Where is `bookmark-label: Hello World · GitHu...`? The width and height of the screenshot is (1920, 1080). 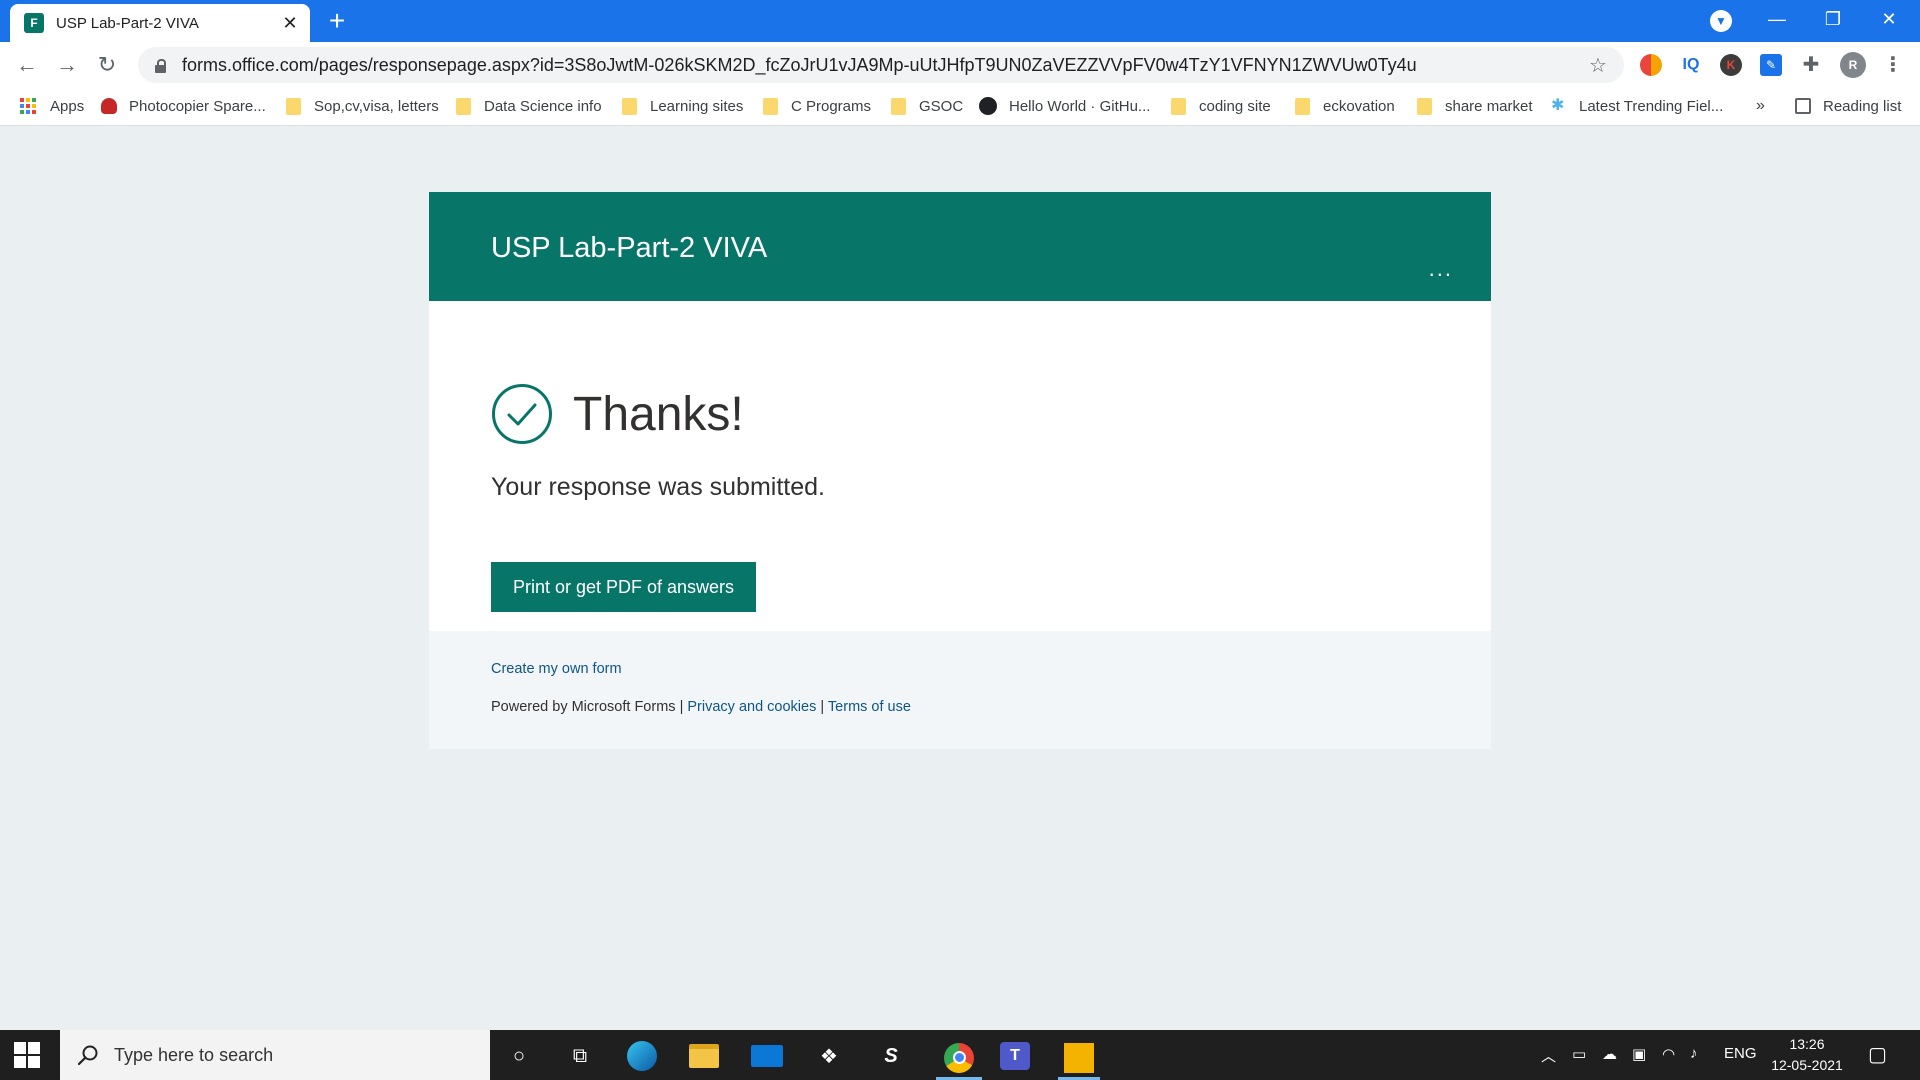
bookmark-label: Hello World · GitHu... is located at coordinates (1080, 106).